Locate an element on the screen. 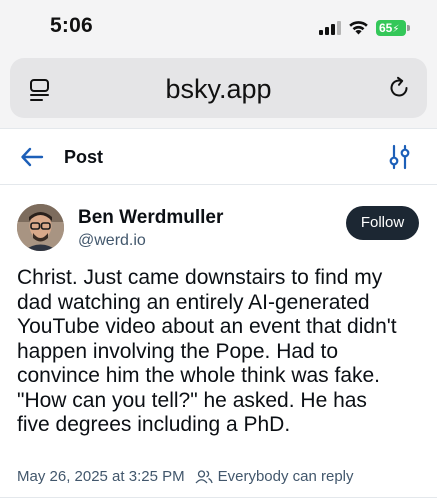 The height and width of the screenshot is (500, 437). divider is located at coordinates (218, 497).